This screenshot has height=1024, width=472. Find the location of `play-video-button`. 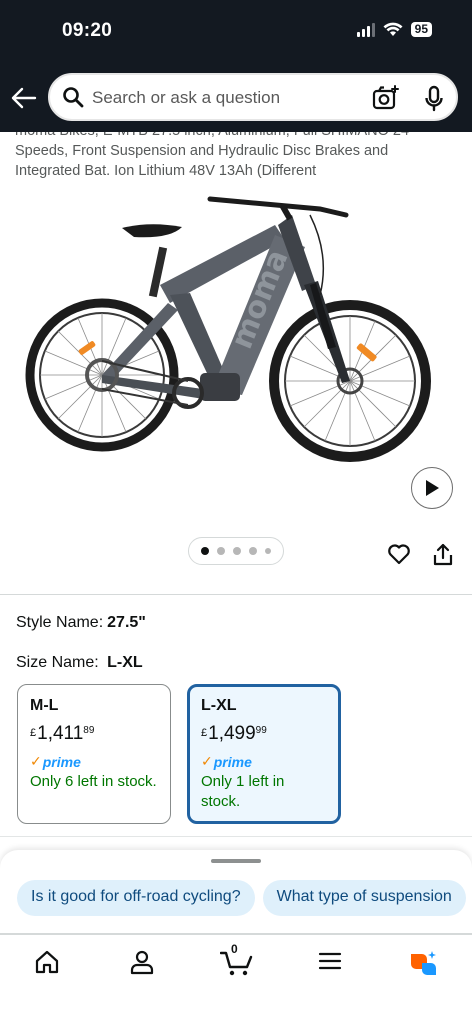

play-video-button is located at coordinates (432, 488).